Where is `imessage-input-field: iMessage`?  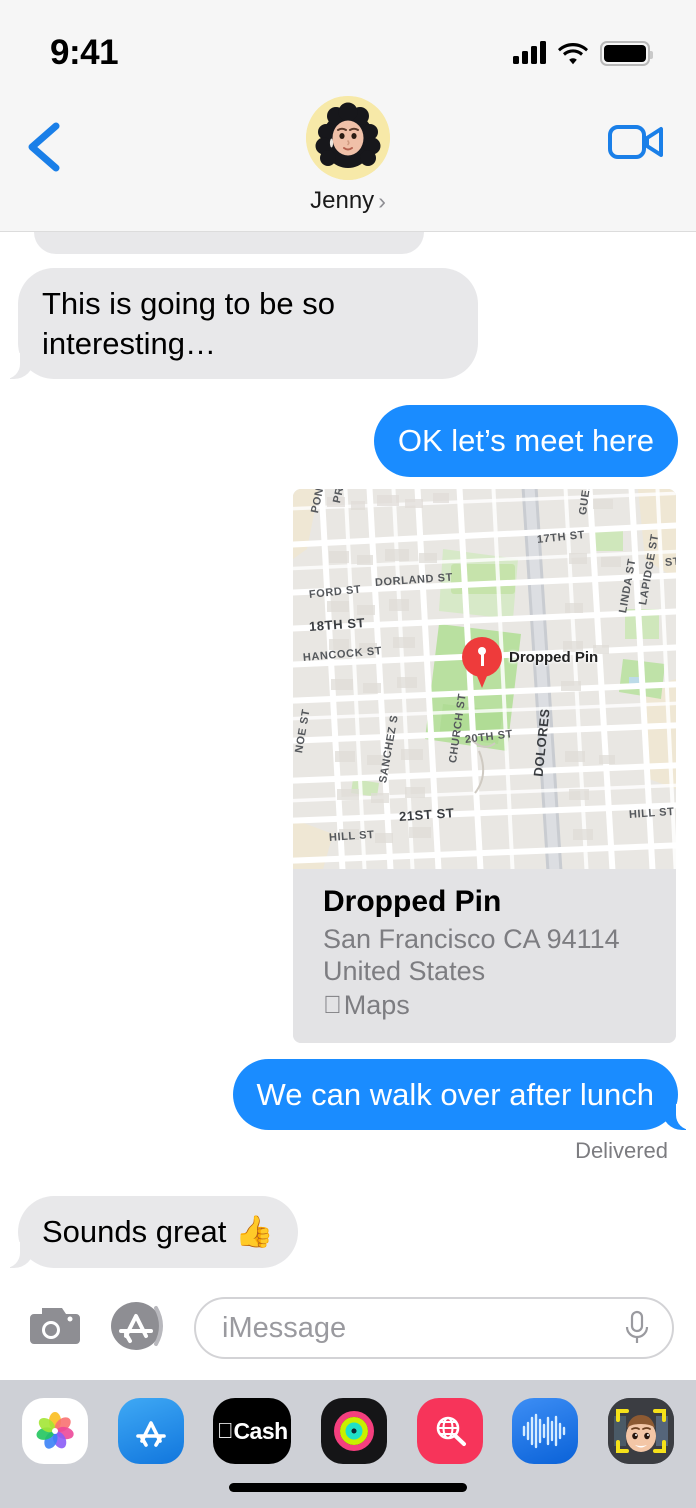
imessage-input-field: iMessage is located at coordinates (434, 1328).